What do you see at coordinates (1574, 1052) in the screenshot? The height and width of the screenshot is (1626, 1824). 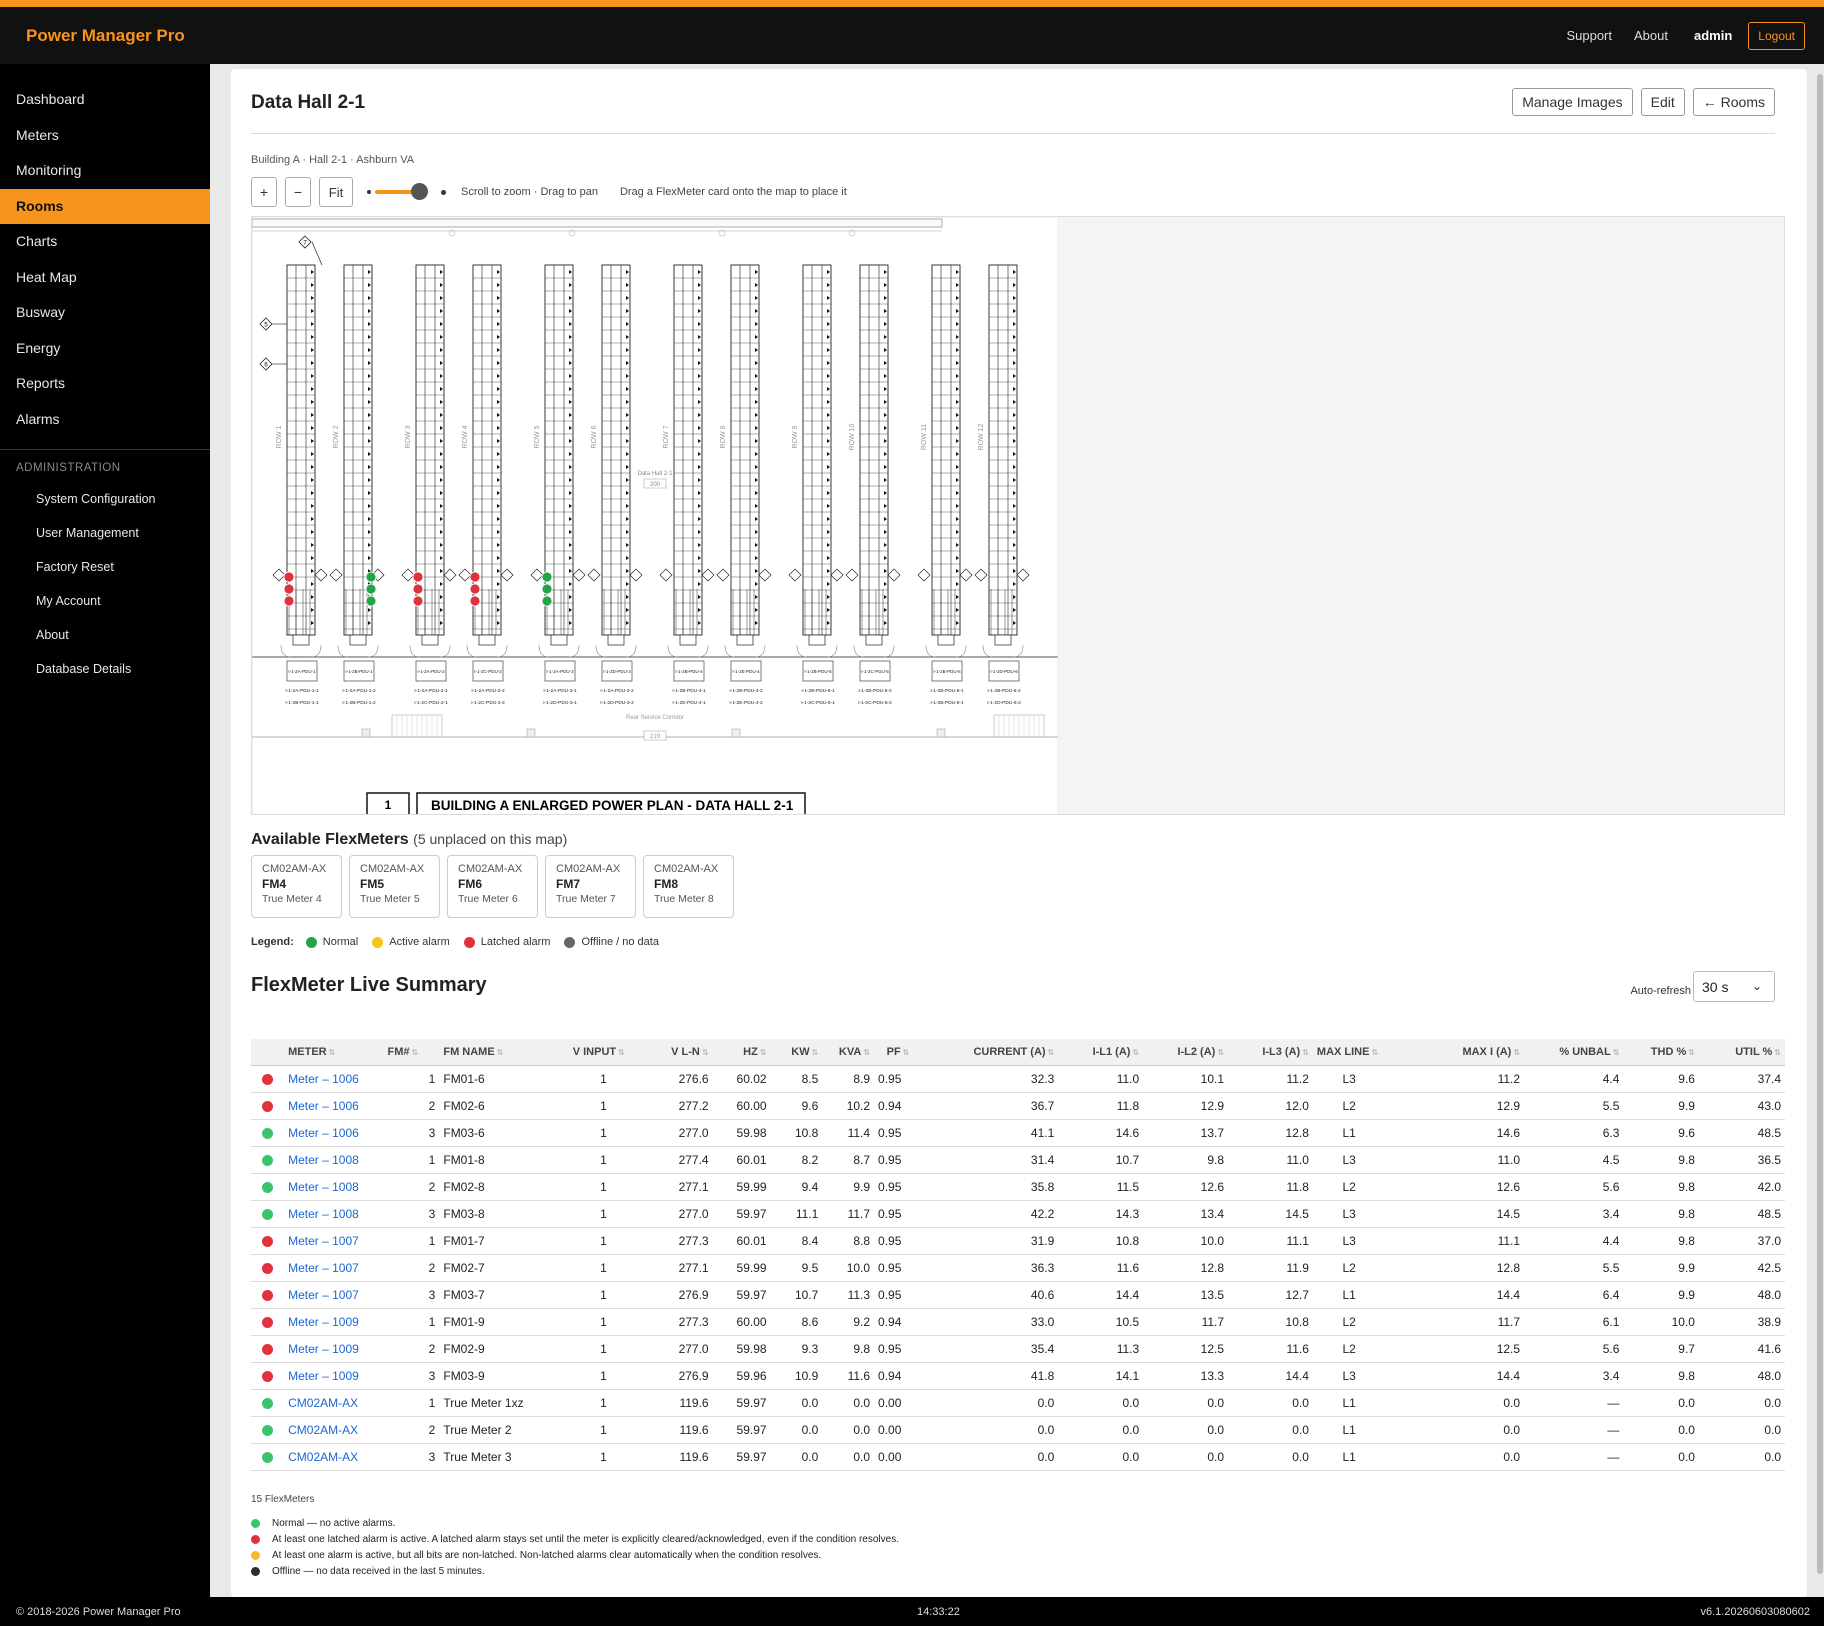 I see `column-header: % UNBAL ⇅` at bounding box center [1574, 1052].